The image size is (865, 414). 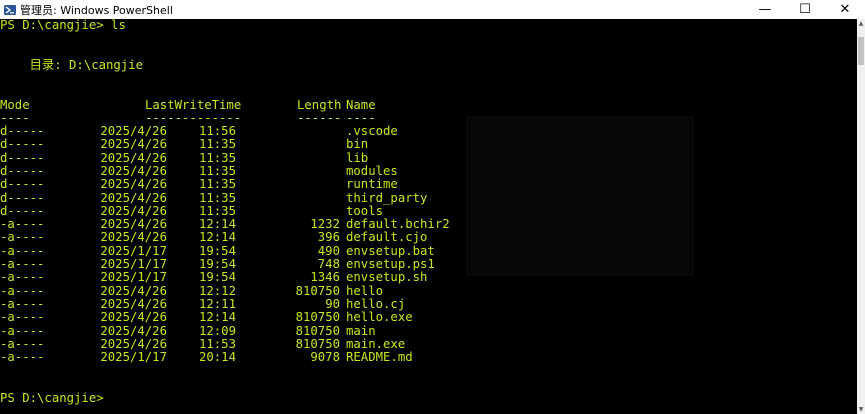 What do you see at coordinates (861, 409) in the screenshot?
I see `scroll-down-arrow-icon: ▼` at bounding box center [861, 409].